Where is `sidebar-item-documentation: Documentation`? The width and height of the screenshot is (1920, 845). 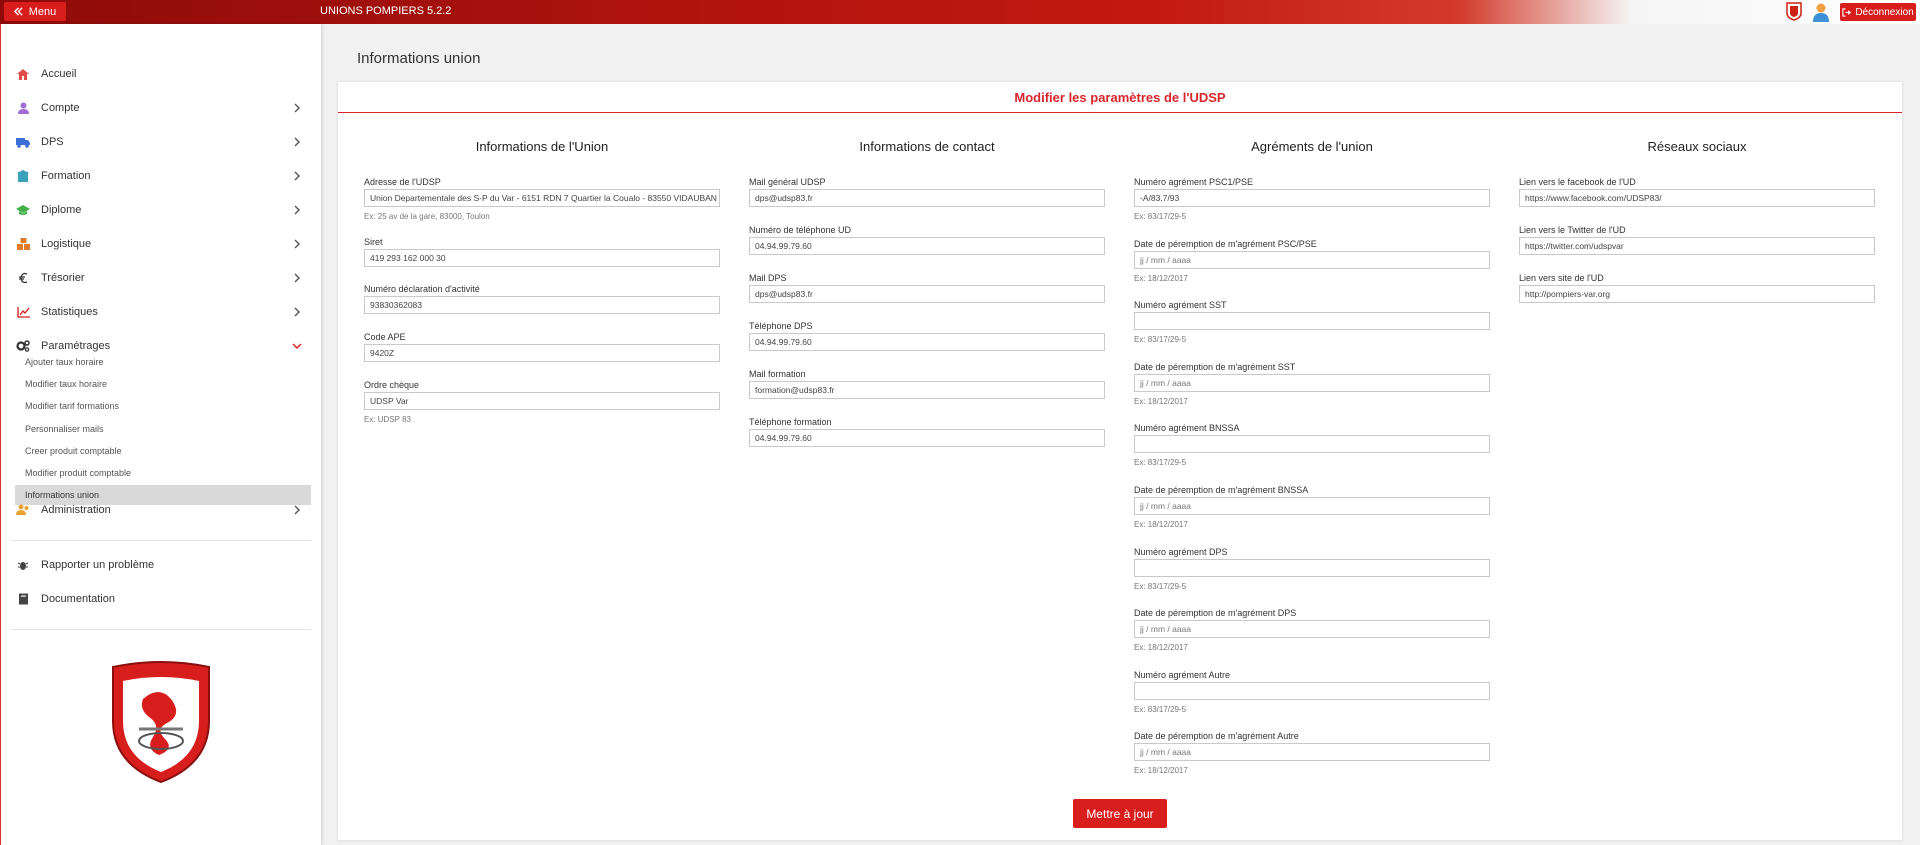 sidebar-item-documentation: Documentation is located at coordinates (160, 599).